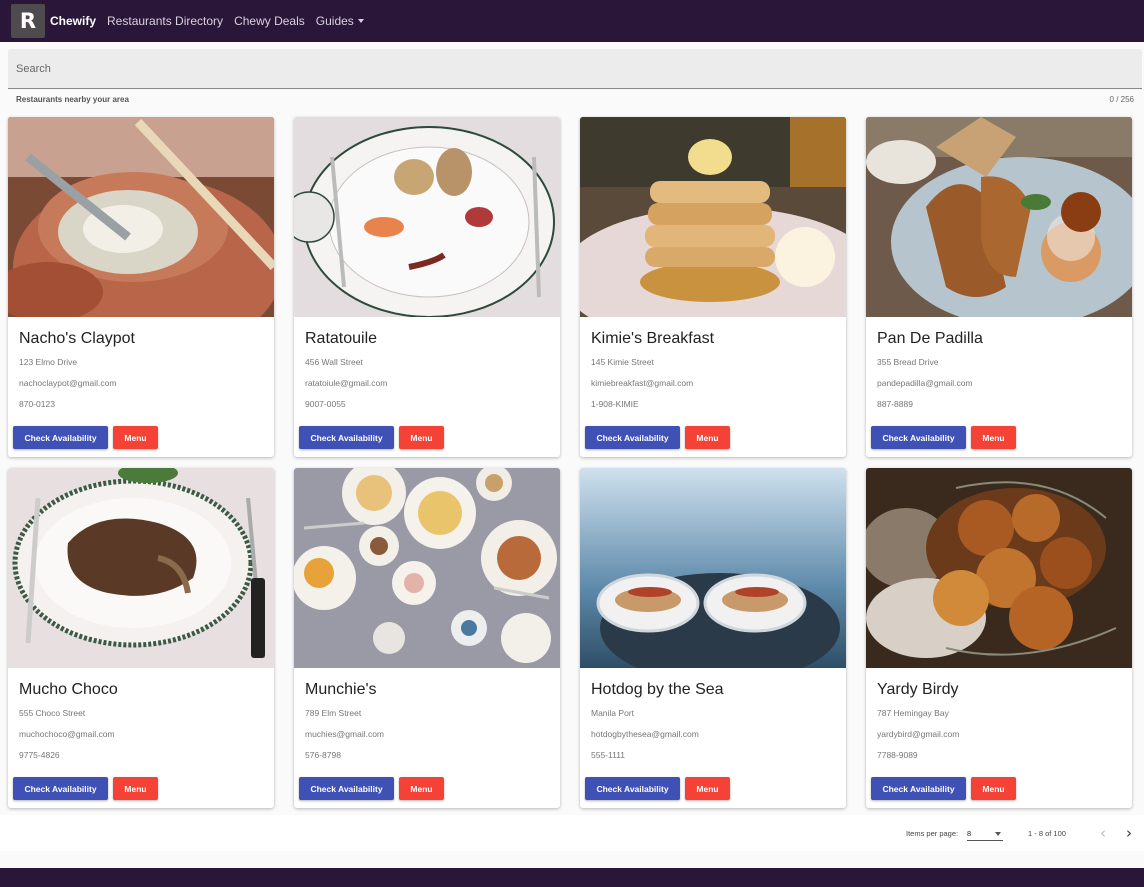 This screenshot has height=887, width=1144. I want to click on chevron-left-icon: ‹, so click(1103, 833).